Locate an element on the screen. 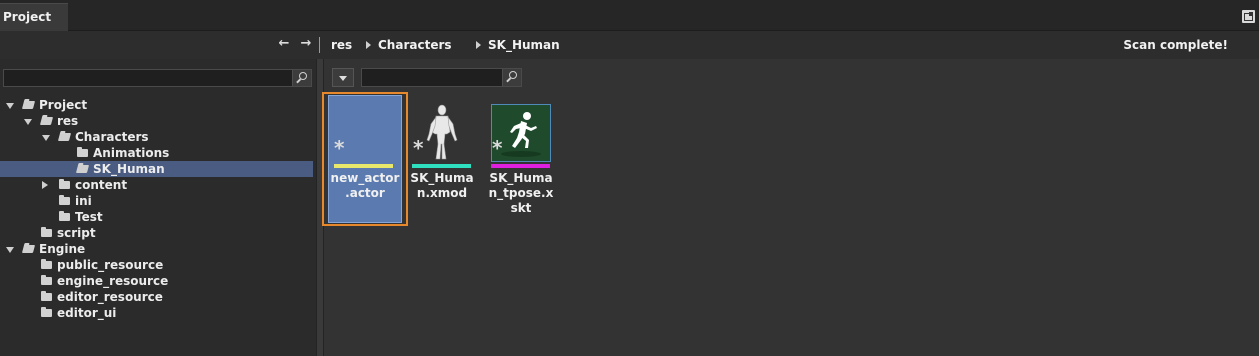 This screenshot has height=356, width=1259. expand-closed-icon is located at coordinates (45, 185).